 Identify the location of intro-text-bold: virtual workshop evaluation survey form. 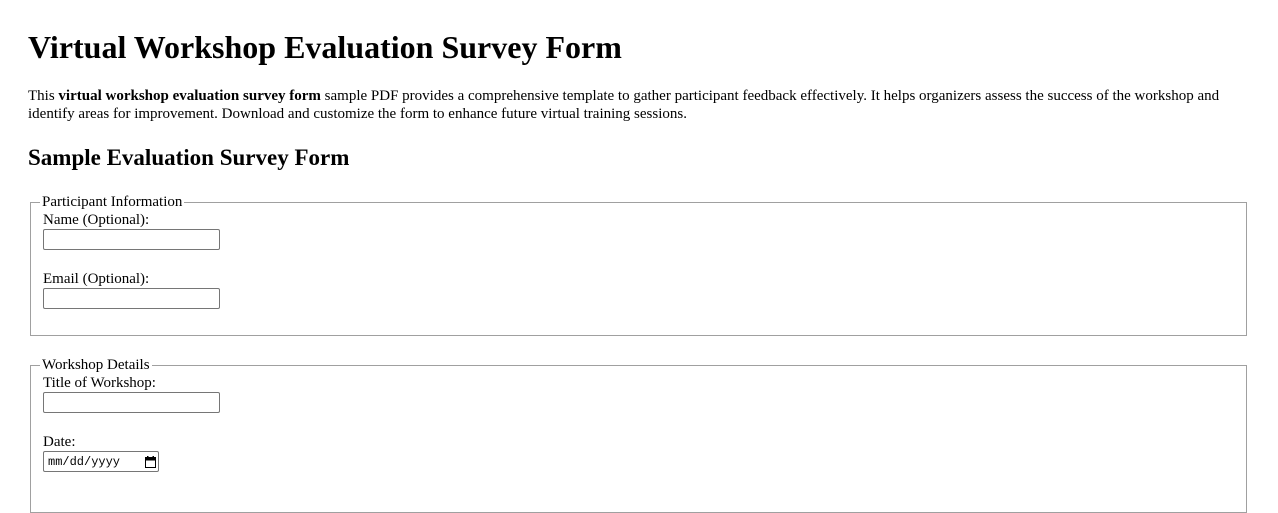
(189, 96).